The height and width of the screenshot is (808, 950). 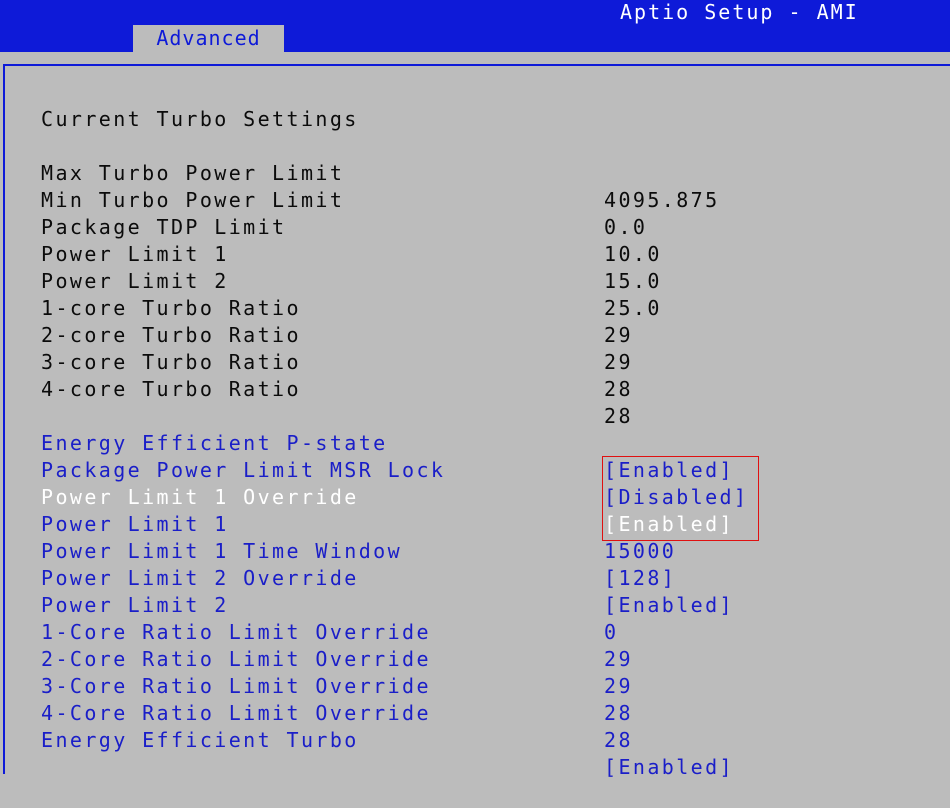 What do you see at coordinates (475, 469) in the screenshot?
I see `option-package-power-limit-msr-lock: Package Power Limit MSR Lock [Disabled]` at bounding box center [475, 469].